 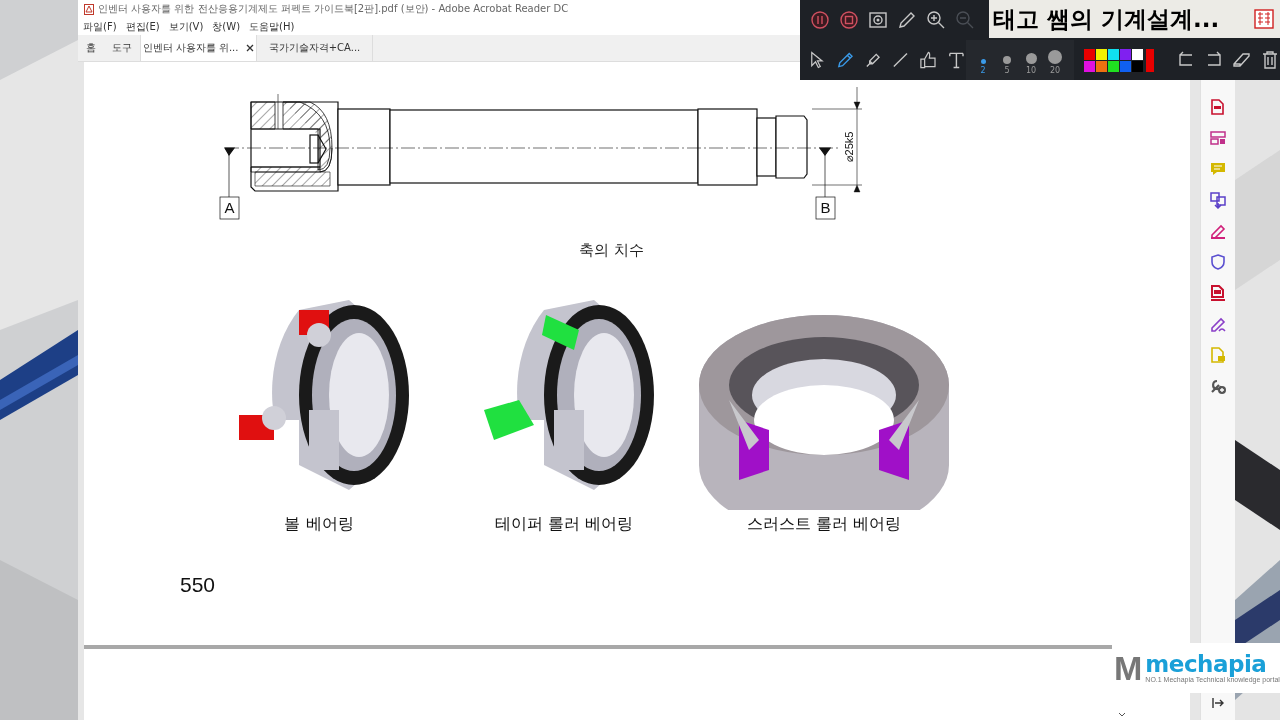 I want to click on pdf-icon, so click(x=89, y=9).